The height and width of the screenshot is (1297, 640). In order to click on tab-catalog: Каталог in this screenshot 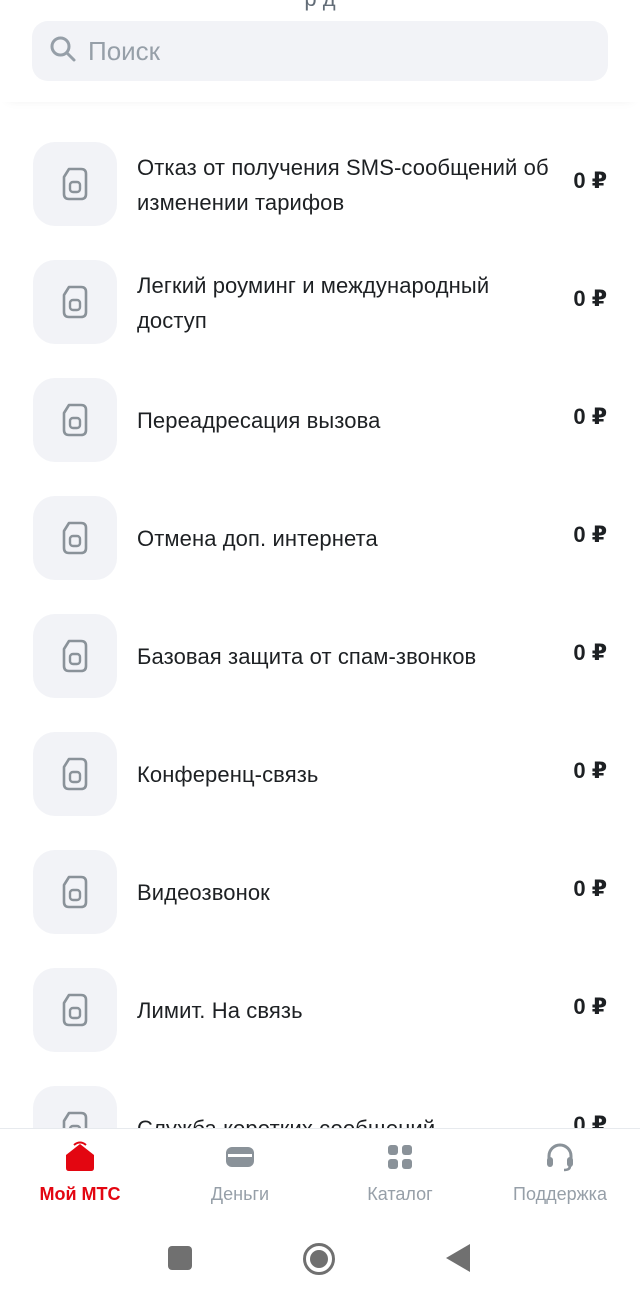, I will do `click(400, 1174)`.